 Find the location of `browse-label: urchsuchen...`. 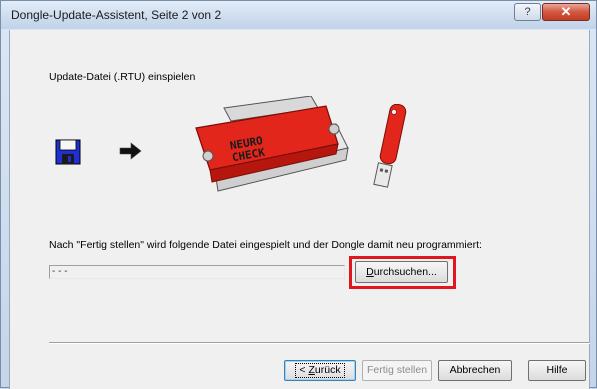

browse-label: urchsuchen... is located at coordinates (405, 272).